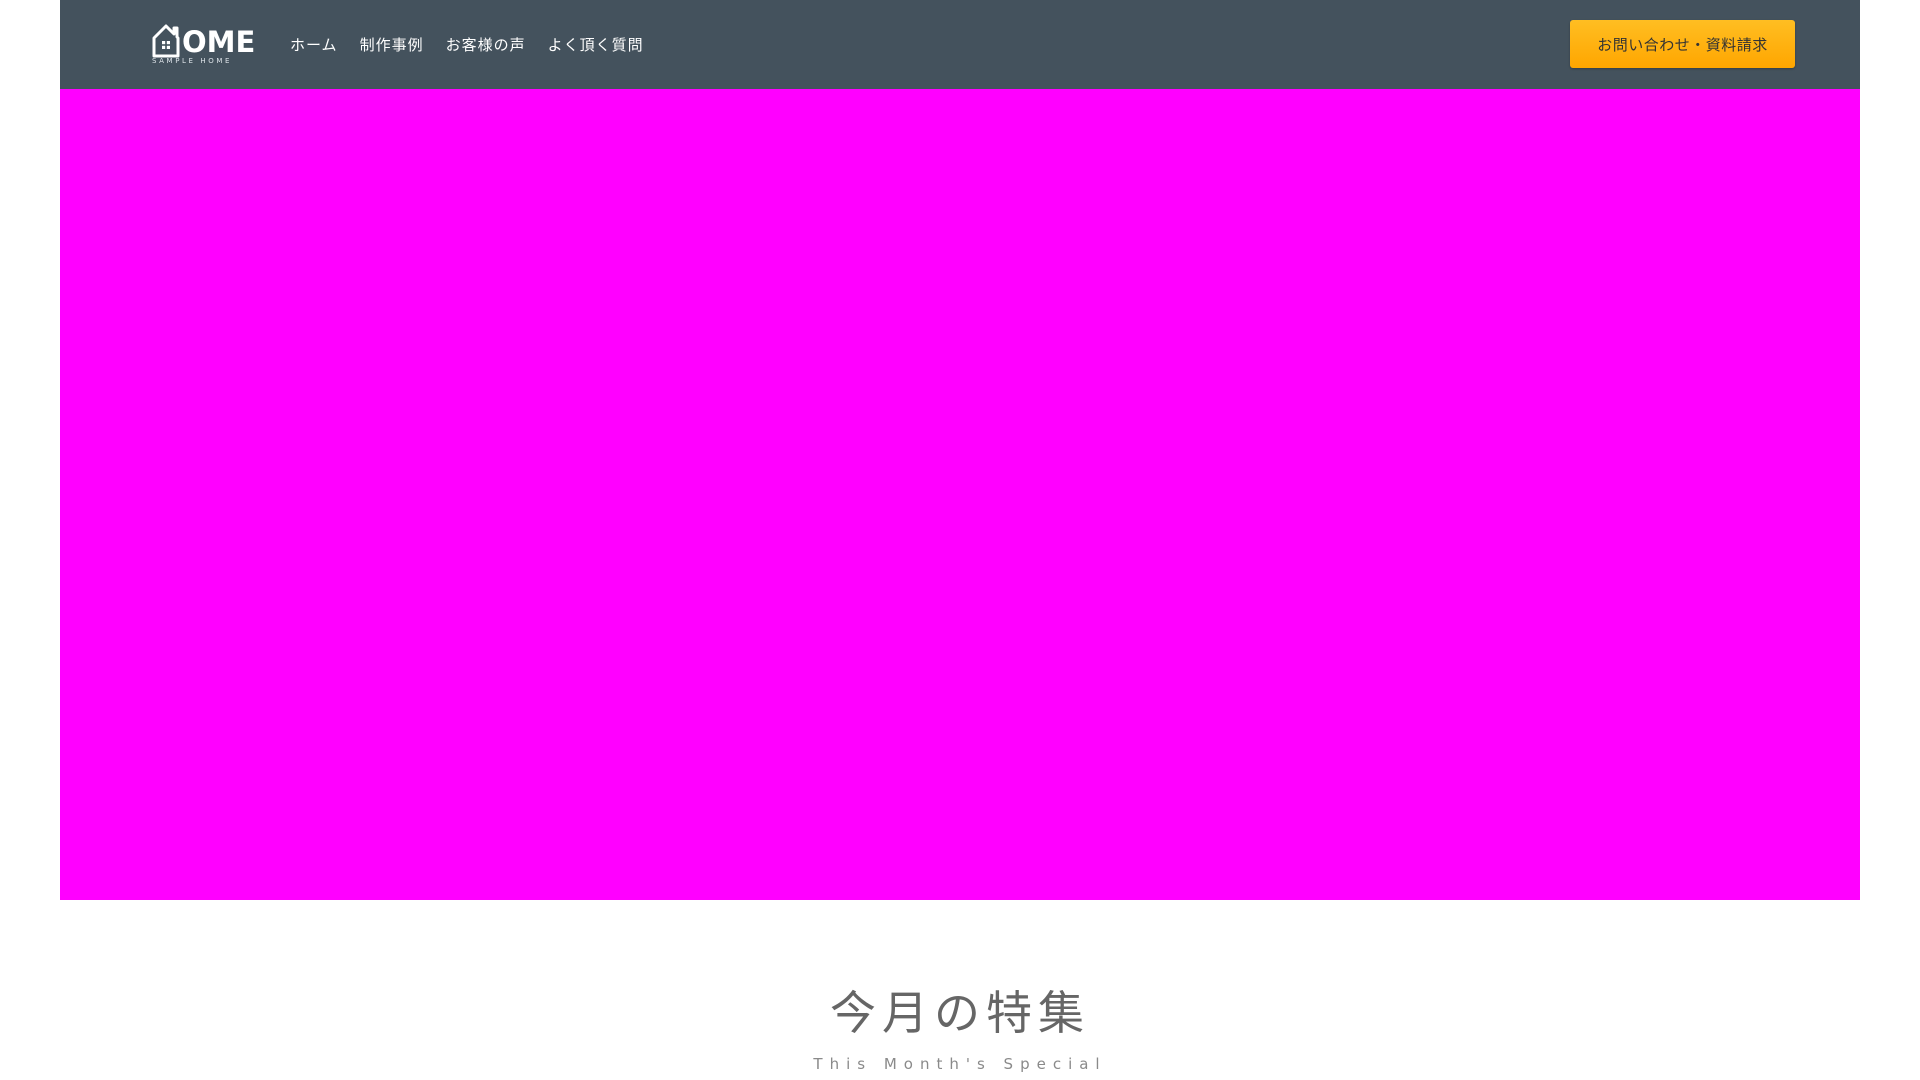  Describe the element at coordinates (314, 44) in the screenshot. I see `nav-item-home: ホーム` at that location.